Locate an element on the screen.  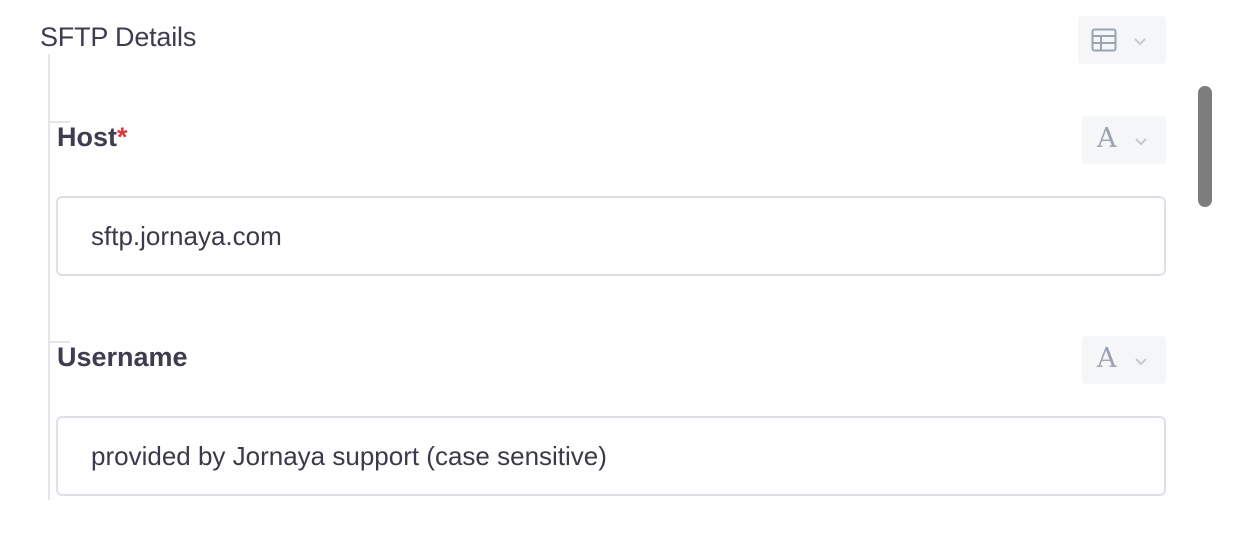
scrollbar-thumb is located at coordinates (1205, 146).